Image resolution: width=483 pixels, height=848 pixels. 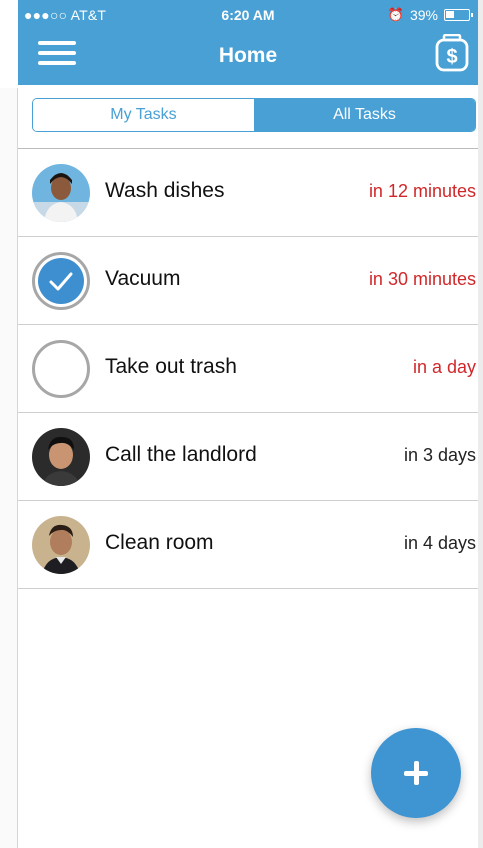 What do you see at coordinates (480, 424) in the screenshot?
I see `right-edge` at bounding box center [480, 424].